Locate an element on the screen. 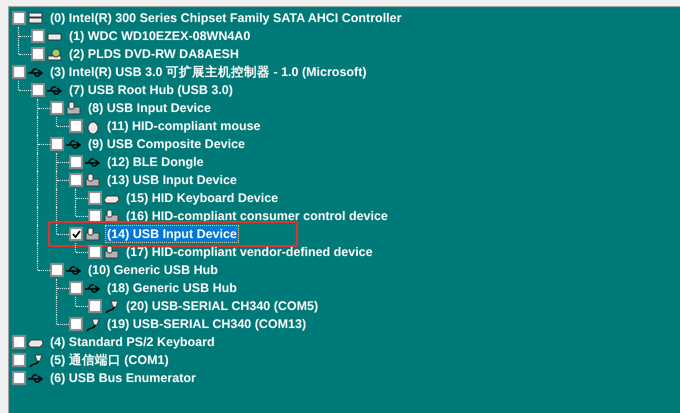 The image size is (680, 413). tree-item: (13) USB Input Device is located at coordinates (172, 180).